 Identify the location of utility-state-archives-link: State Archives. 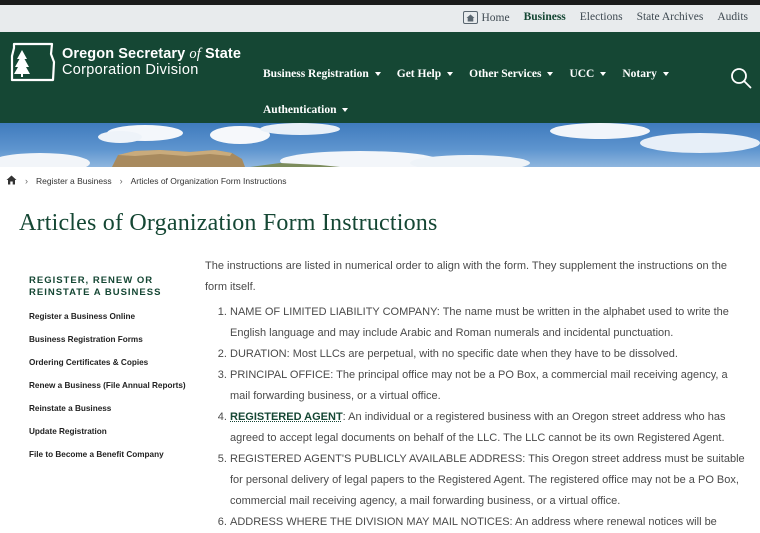
(670, 17).